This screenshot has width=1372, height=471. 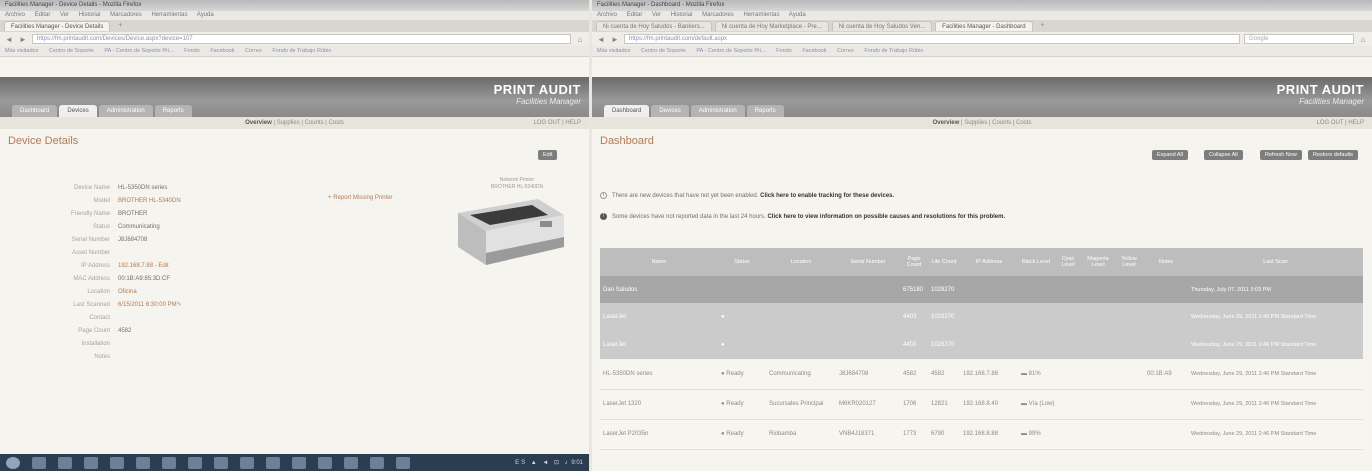 What do you see at coordinates (57, 26) in the screenshot?
I see `browser-tab: Facilities Manager - Device Details` at bounding box center [57, 26].